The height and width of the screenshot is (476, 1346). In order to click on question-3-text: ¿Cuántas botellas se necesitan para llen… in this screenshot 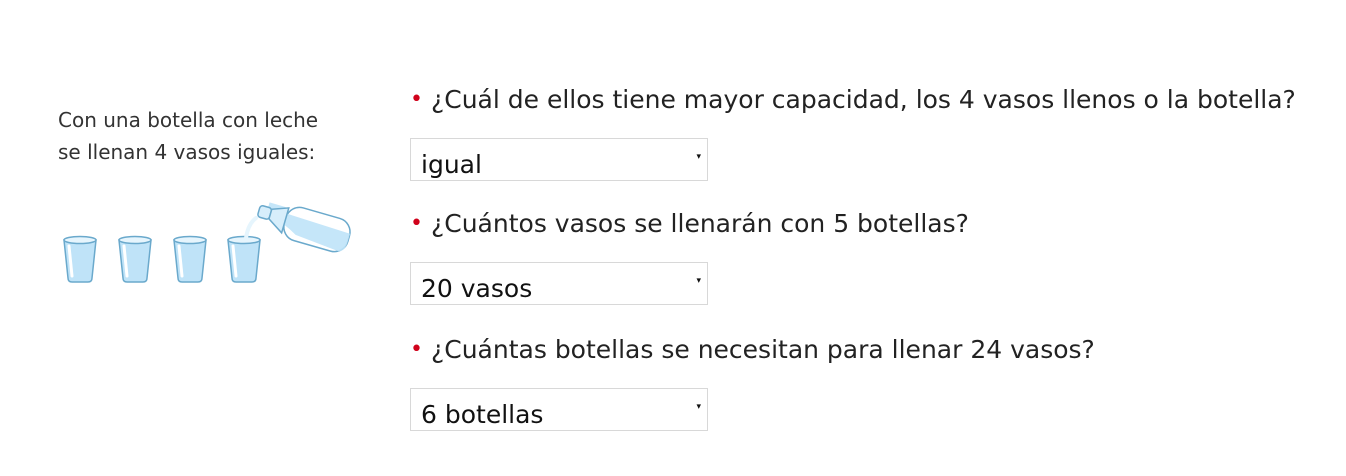, I will do `click(762, 349)`.